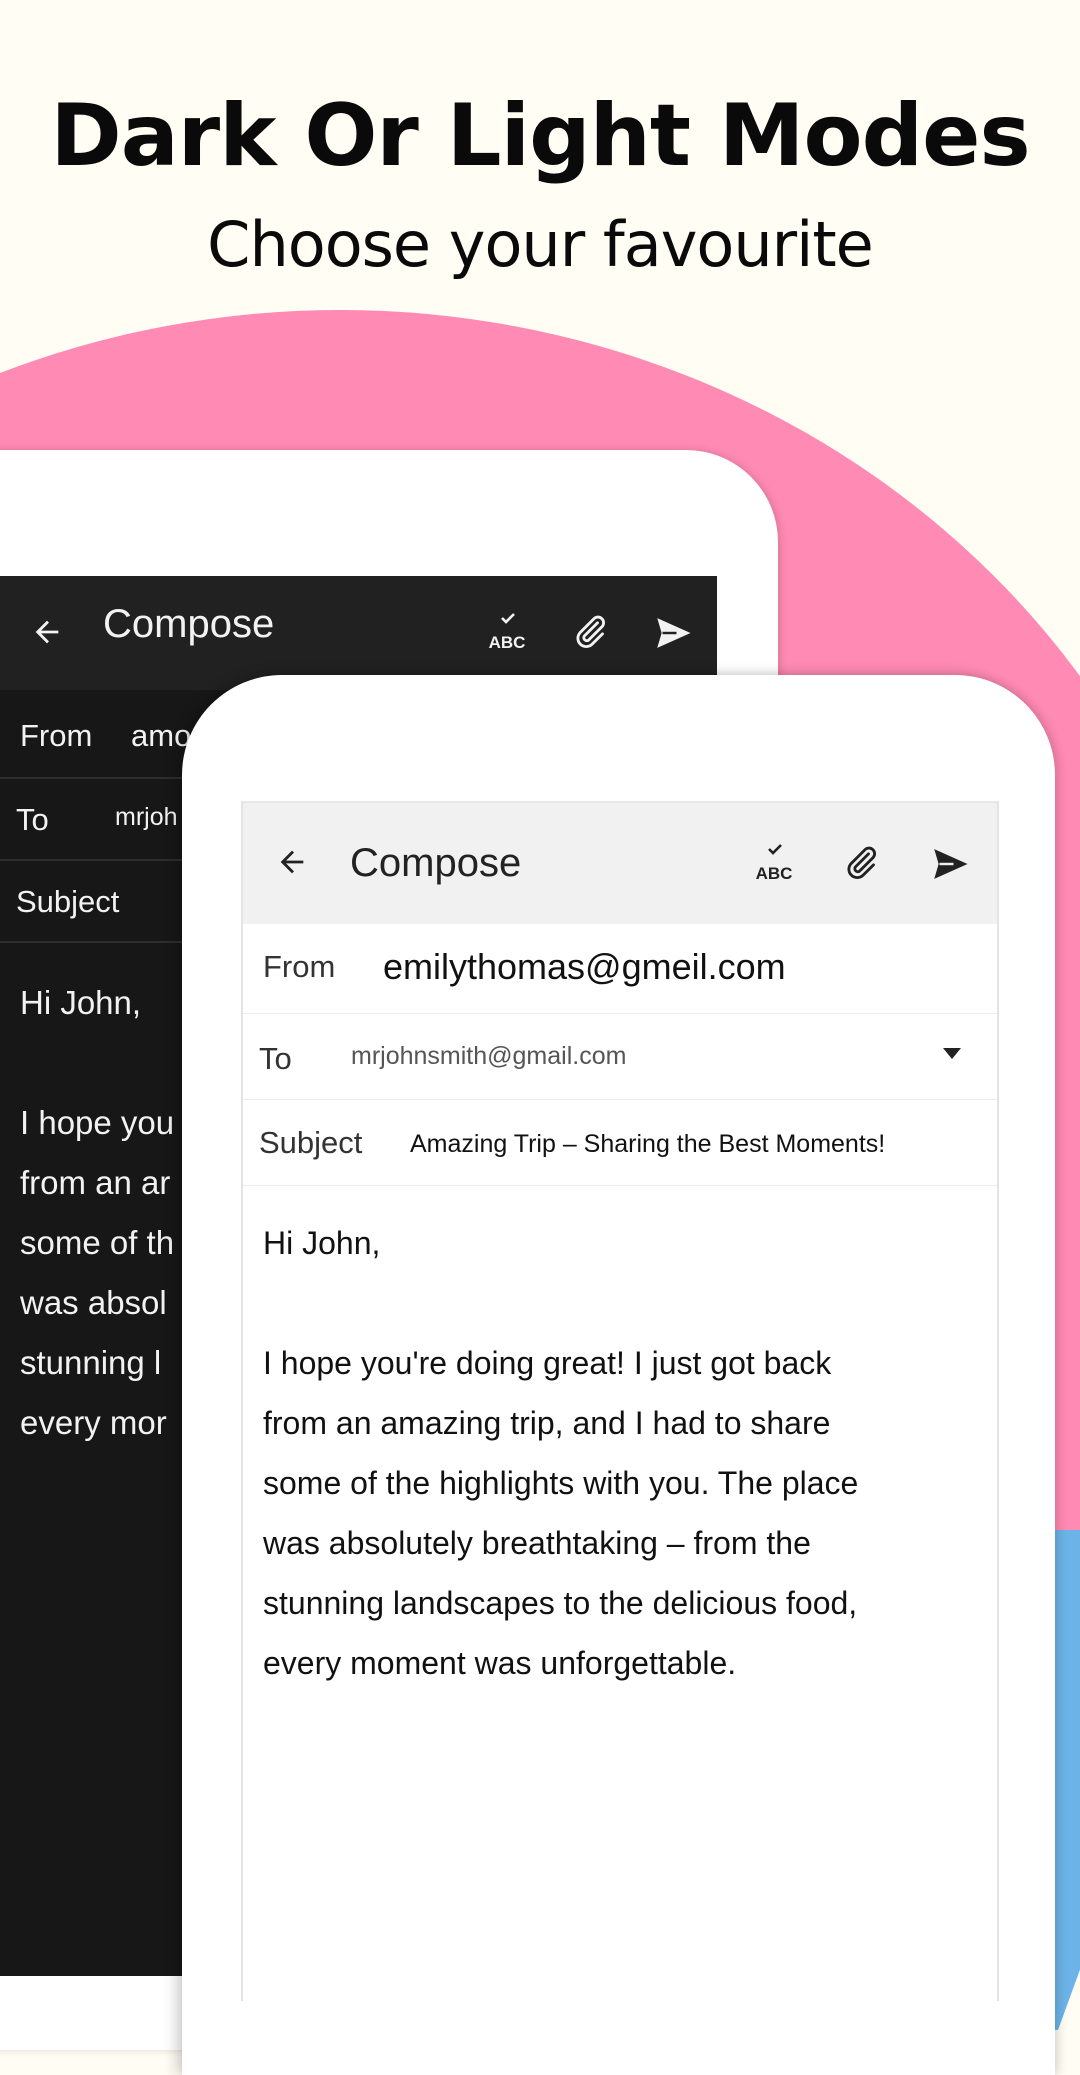 Image resolution: width=1080 pixels, height=2075 pixels. What do you see at coordinates (311, 1142) in the screenshot?
I see `light-subject-label: Subject` at bounding box center [311, 1142].